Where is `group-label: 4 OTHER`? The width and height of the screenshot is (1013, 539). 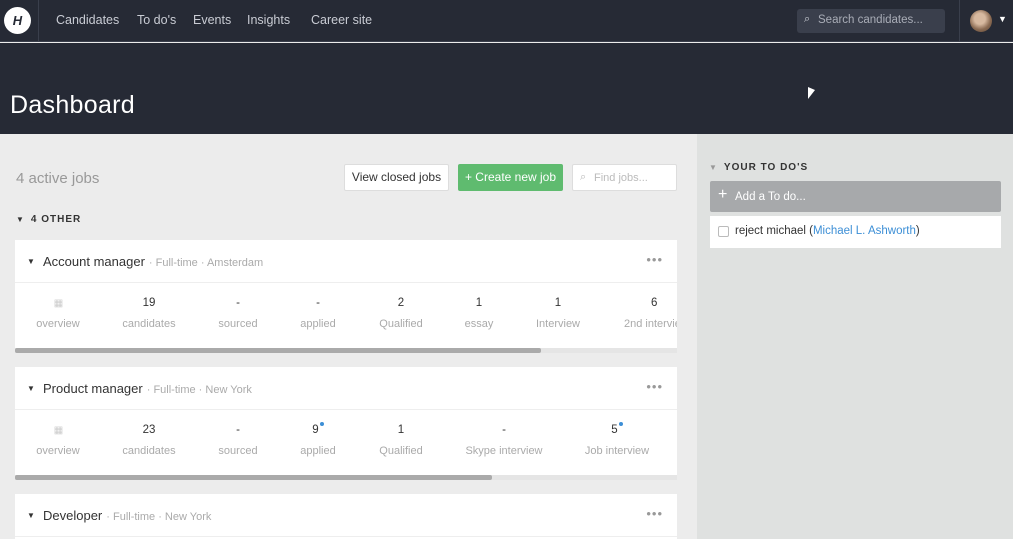
group-label: 4 OTHER is located at coordinates (56, 219).